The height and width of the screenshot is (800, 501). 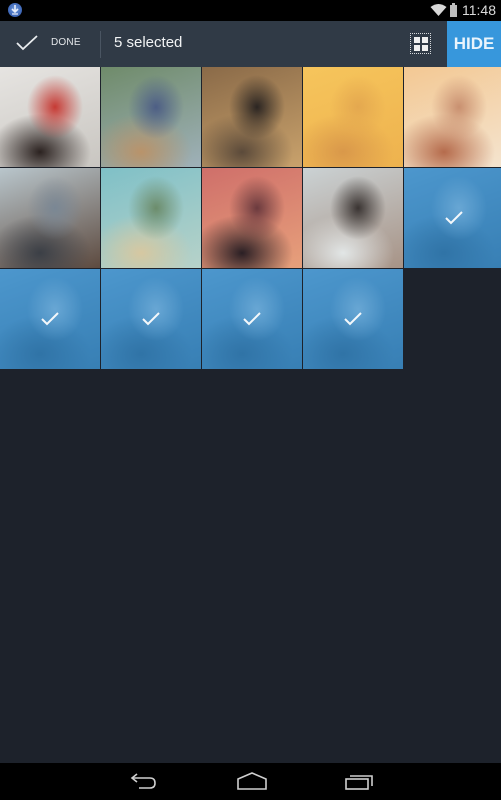 I want to click on photo-desert-mountain, so click(x=353, y=117).